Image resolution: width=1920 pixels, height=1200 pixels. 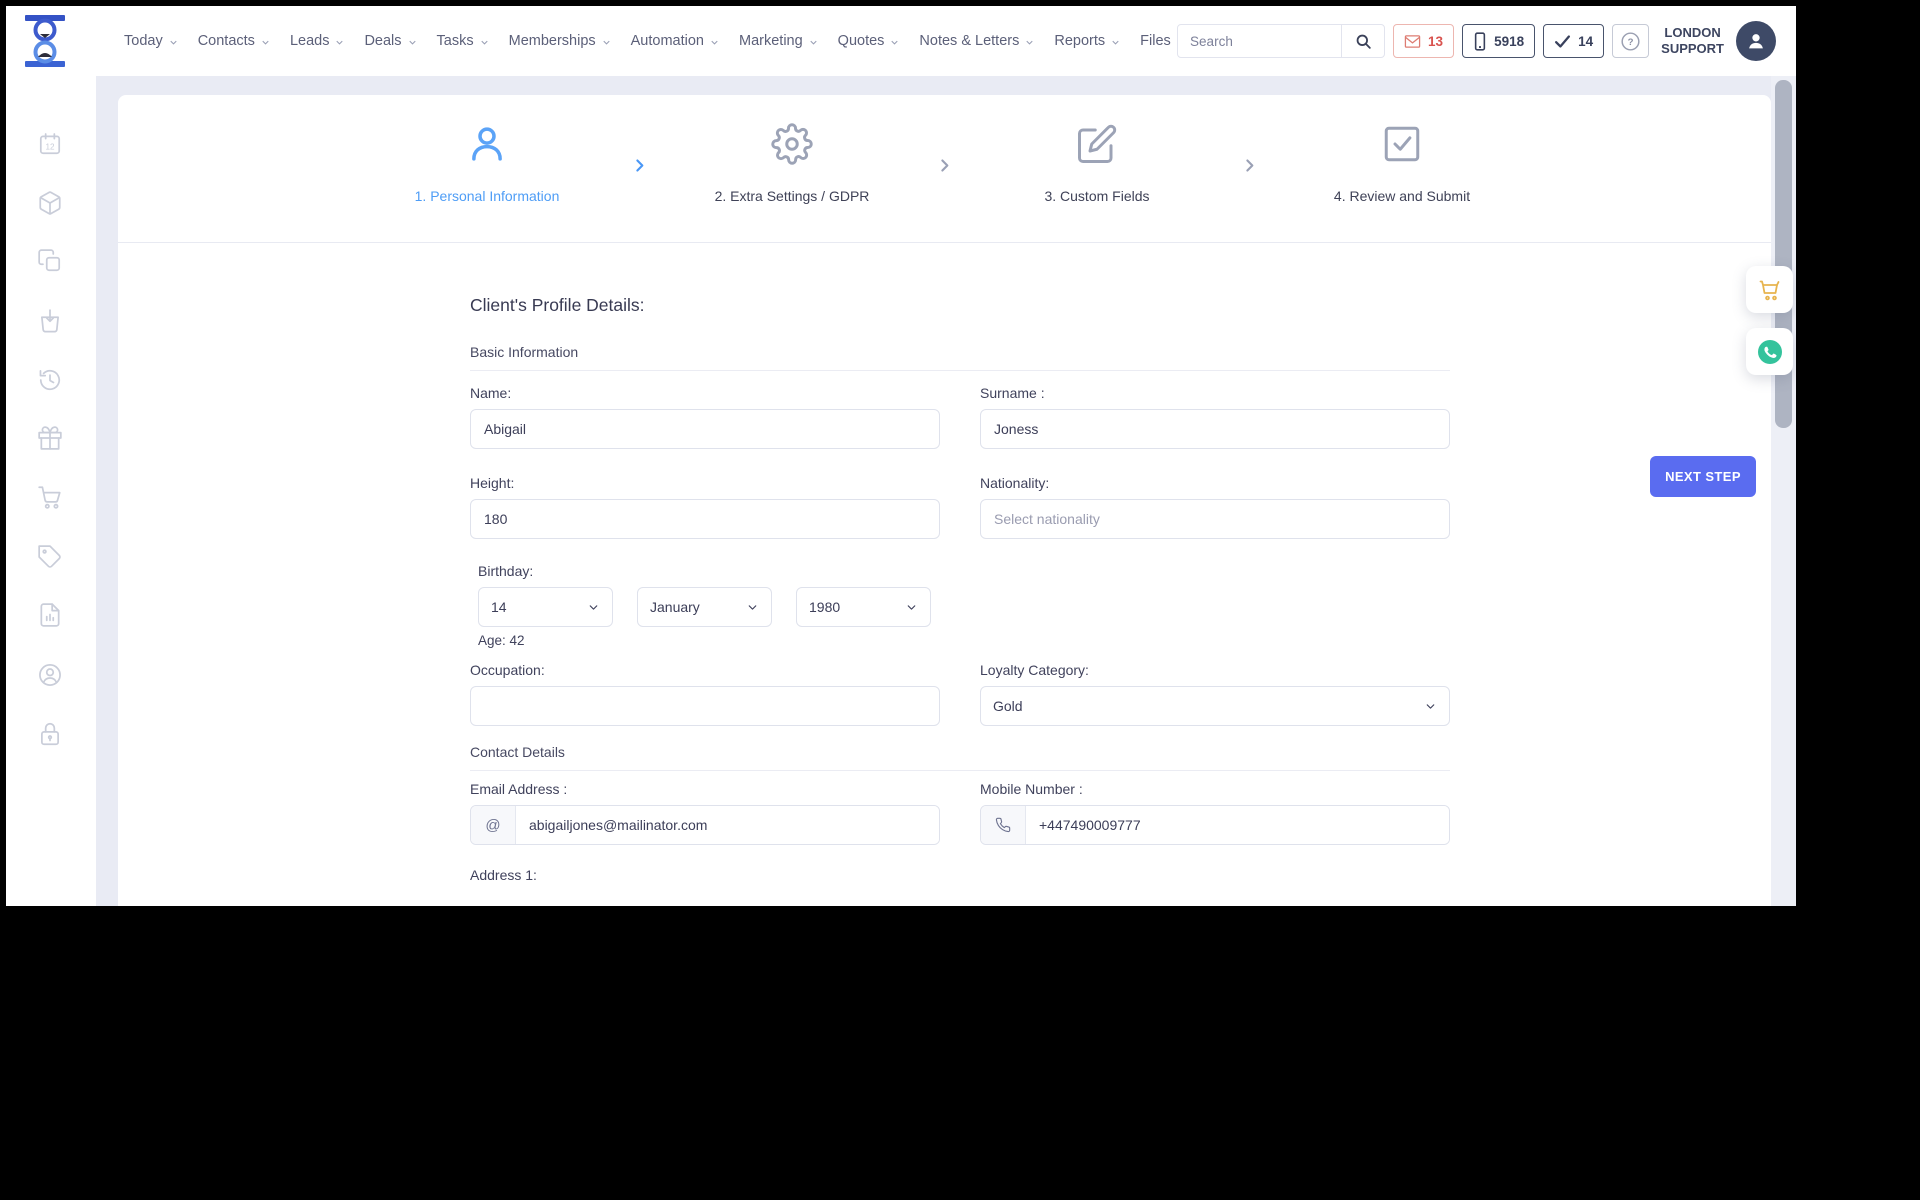 What do you see at coordinates (861, 41) in the screenshot?
I see `nav-label: Quotes` at bounding box center [861, 41].